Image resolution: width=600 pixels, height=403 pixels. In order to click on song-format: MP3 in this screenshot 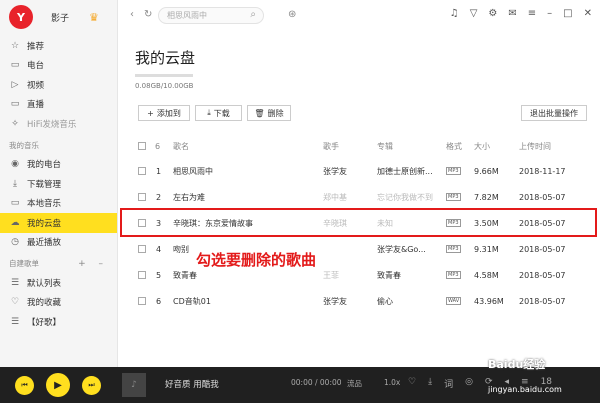, I will do `click(453, 275)`.